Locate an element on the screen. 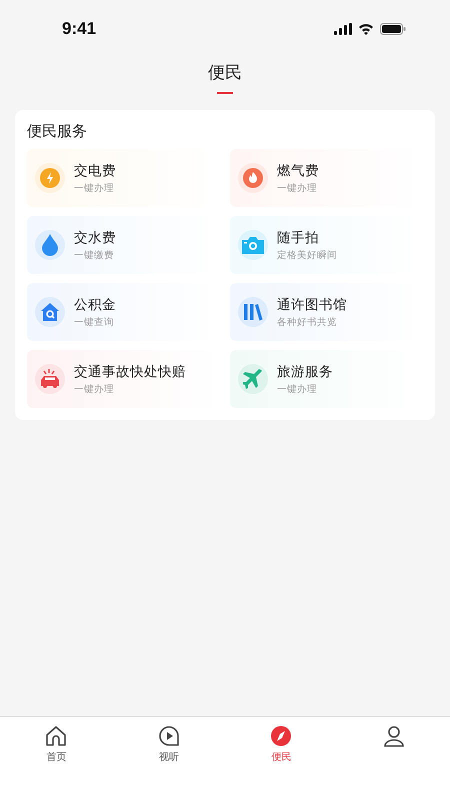  title-underline is located at coordinates (225, 93).